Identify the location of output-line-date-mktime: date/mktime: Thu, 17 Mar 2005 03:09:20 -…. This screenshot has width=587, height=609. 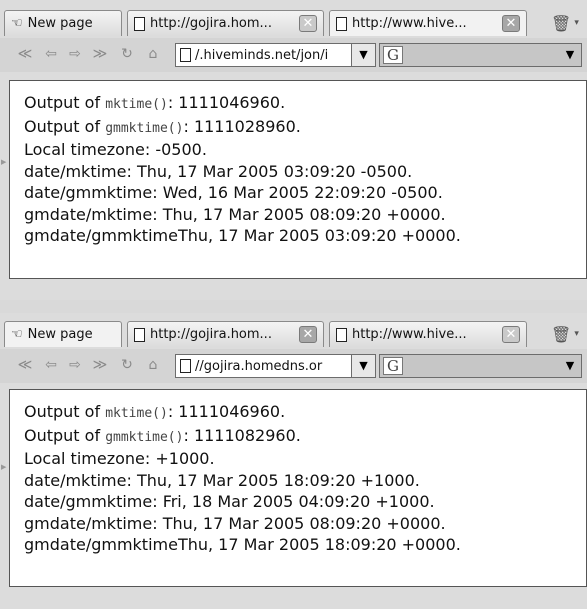
(218, 171).